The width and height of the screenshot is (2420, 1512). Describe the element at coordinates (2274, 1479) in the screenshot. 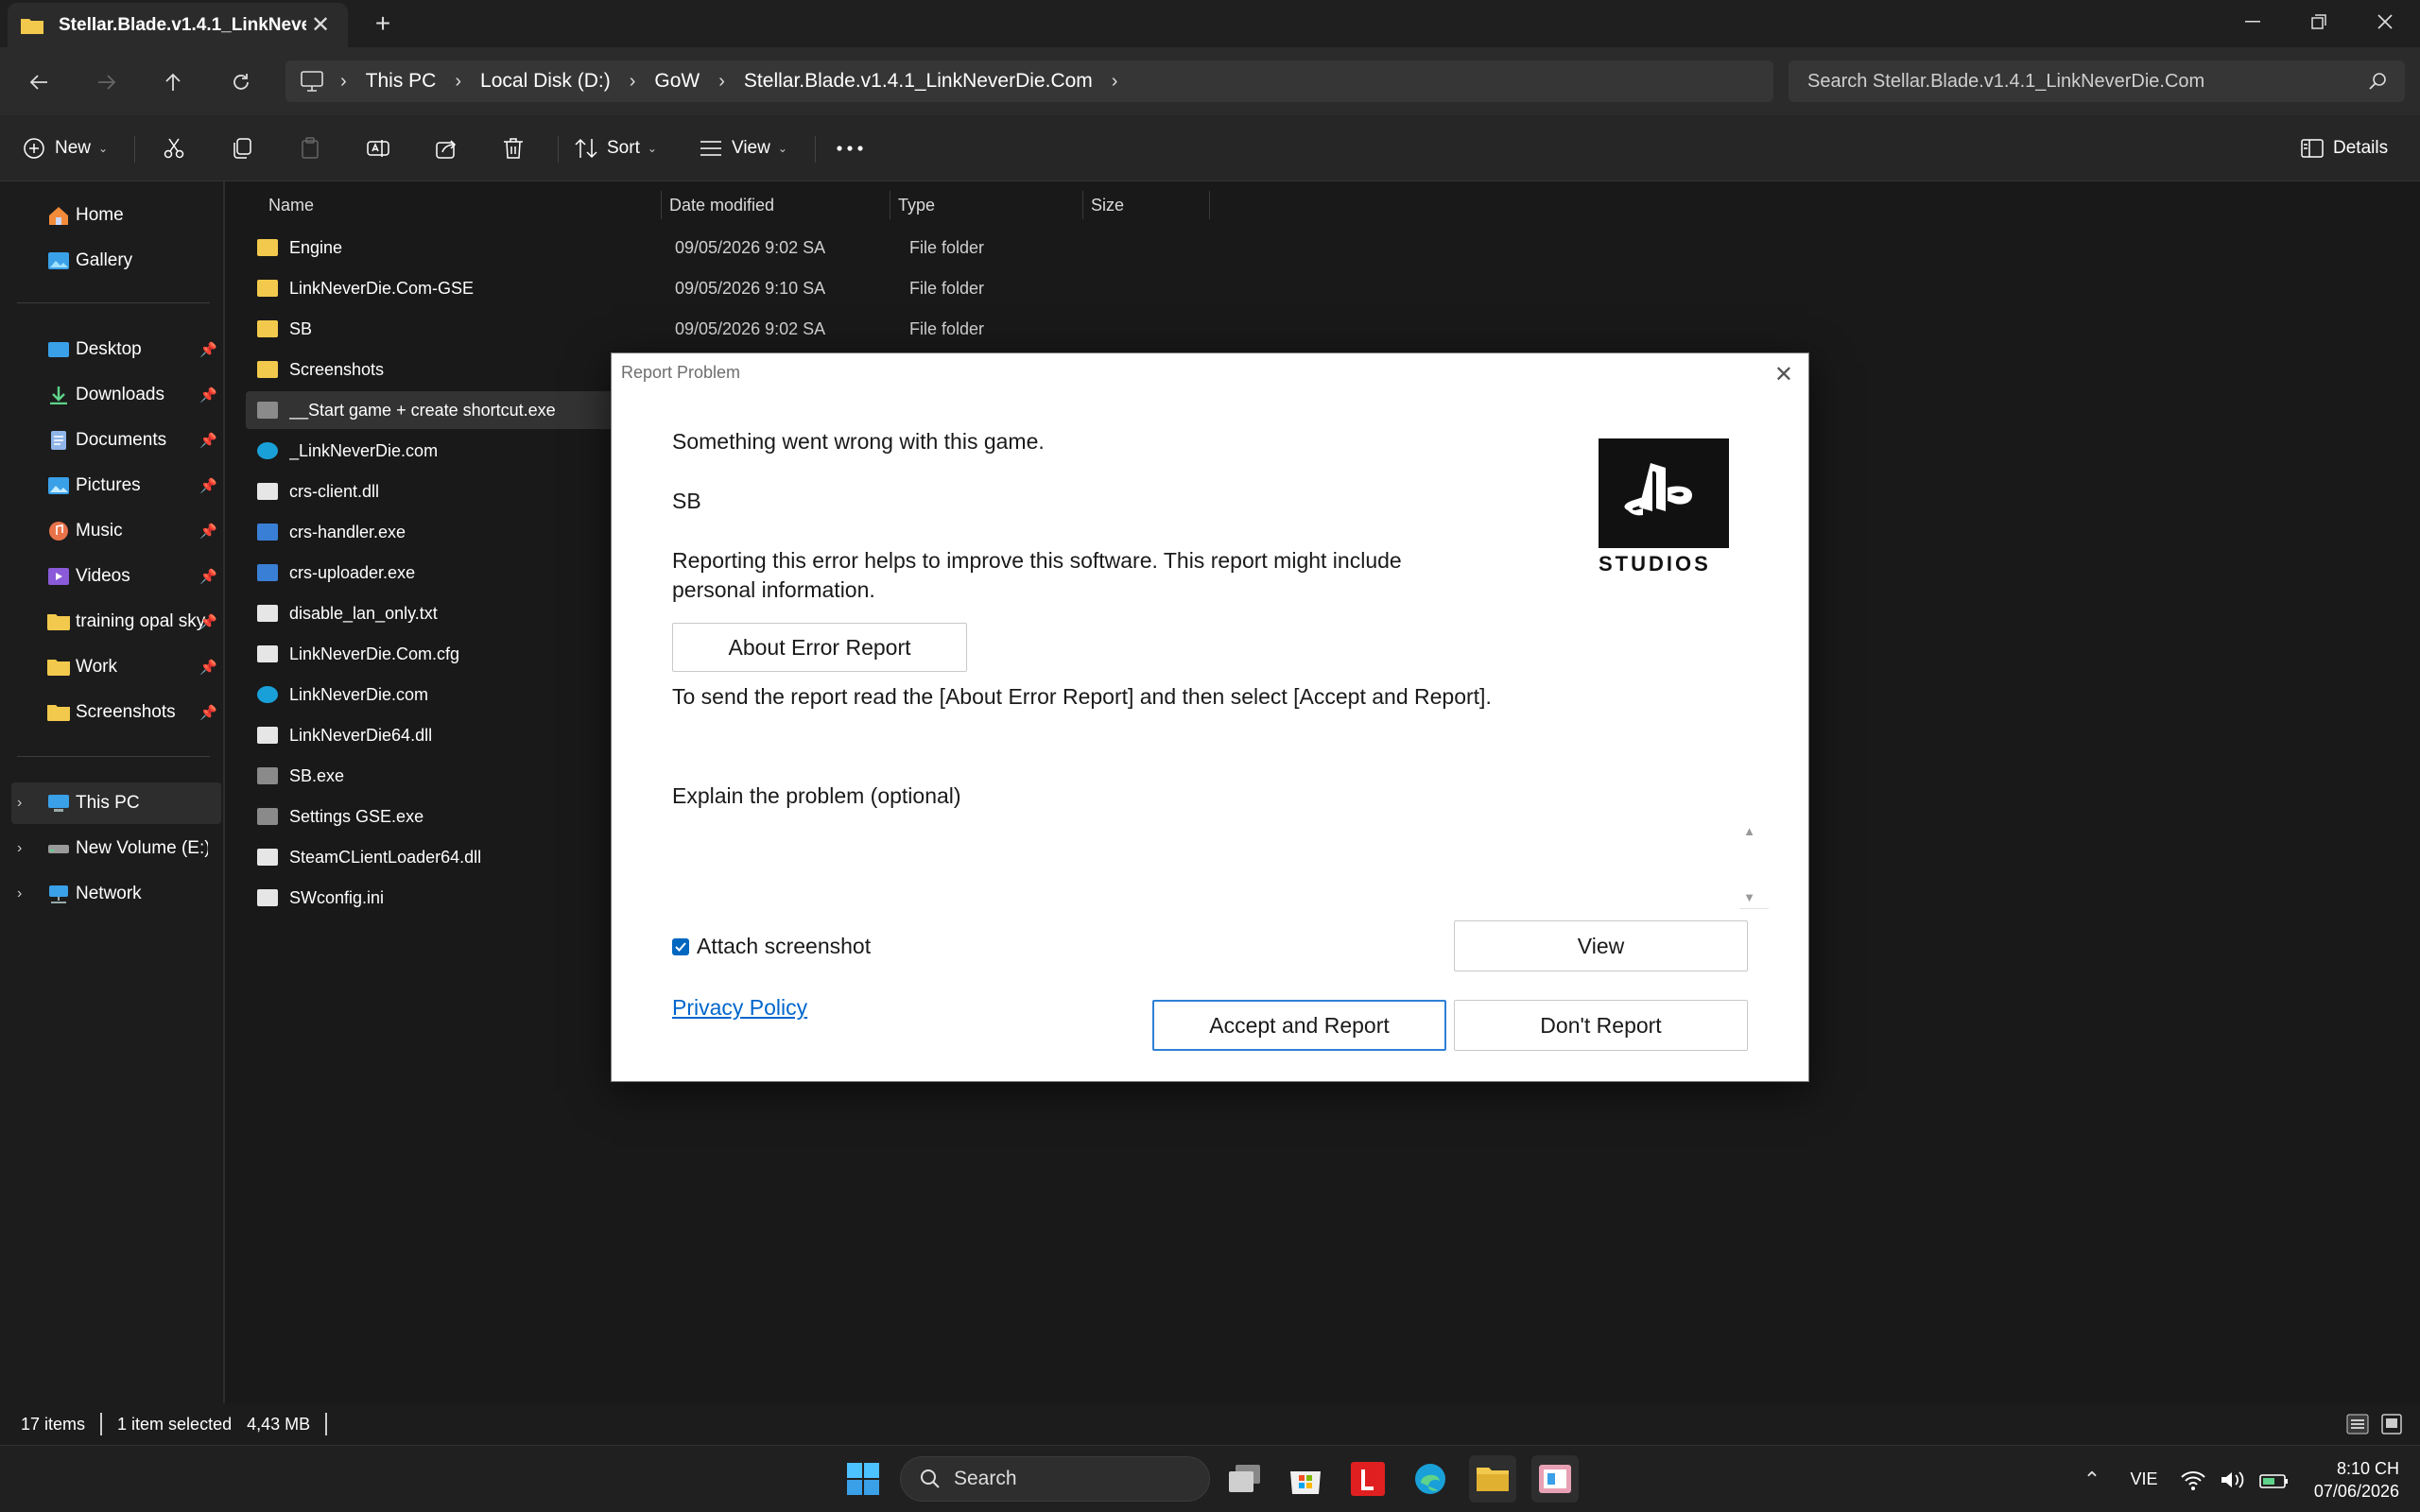

I see `battery-icon` at that location.